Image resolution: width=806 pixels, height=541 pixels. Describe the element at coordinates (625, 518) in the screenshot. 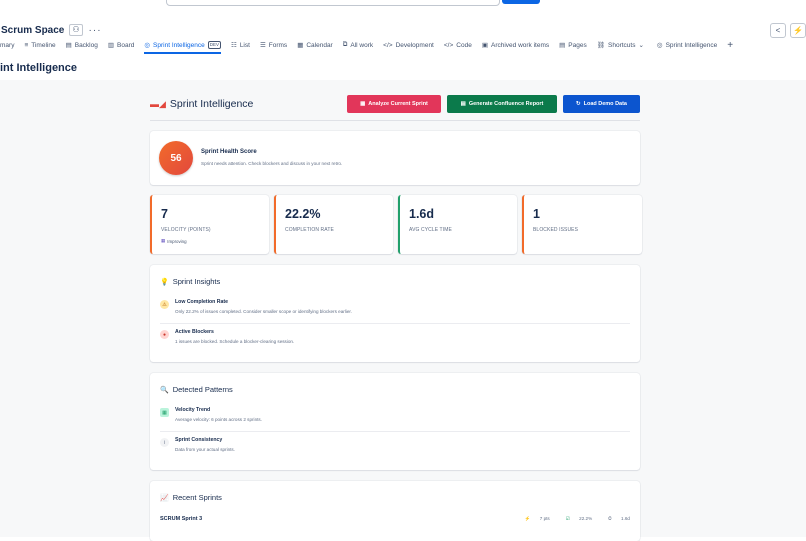

I see `sprint-cycle-value: 1.6d` at that location.